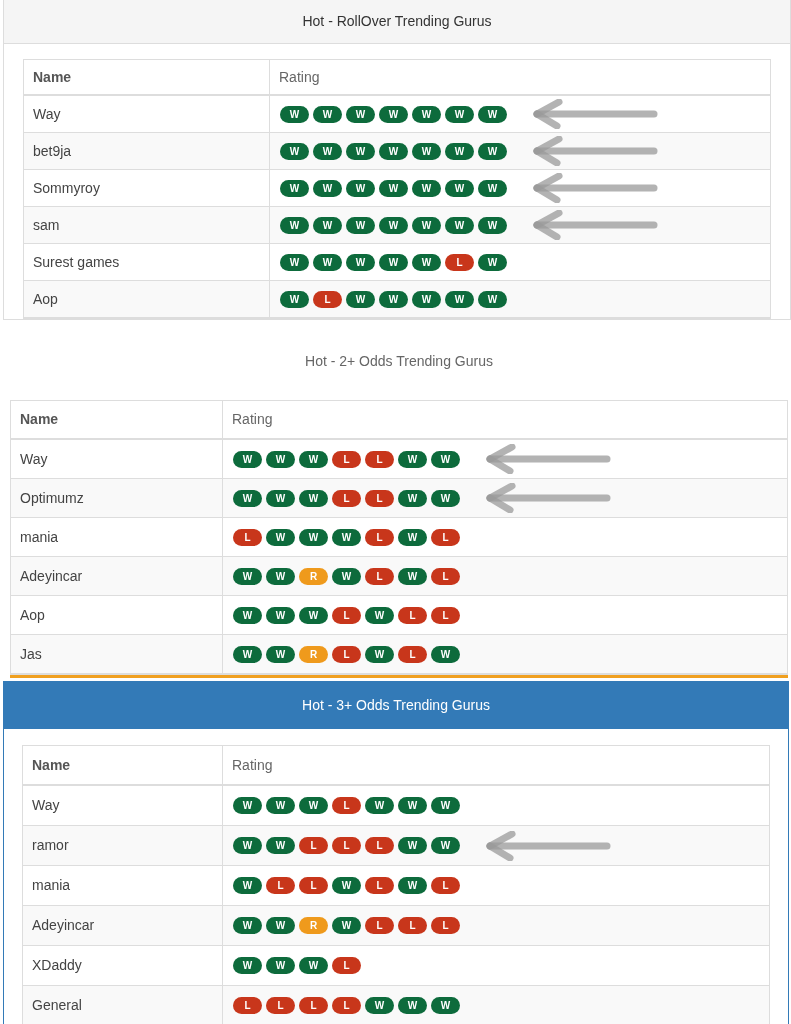 This screenshot has width=791, height=1024. What do you see at coordinates (396, 705) in the screenshot?
I see `panel-title: Hot - 3+ Odds Trending Gurus` at bounding box center [396, 705].